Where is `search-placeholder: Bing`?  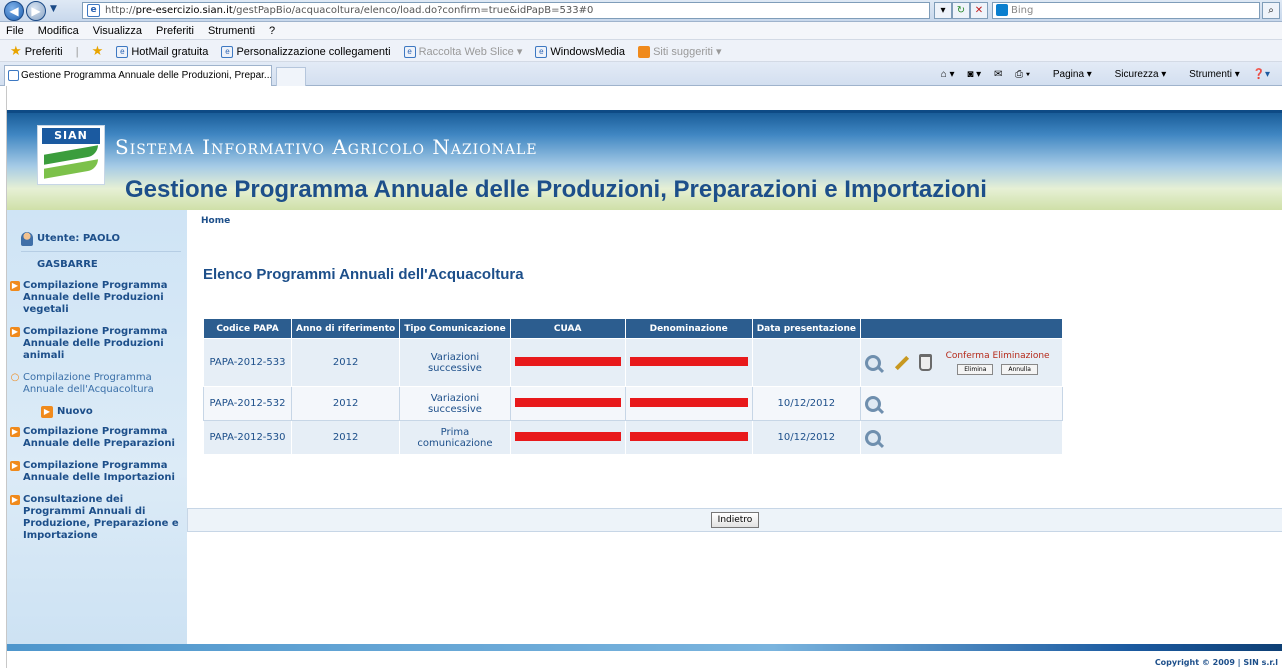
search-placeholder: Bing is located at coordinates (1022, 10).